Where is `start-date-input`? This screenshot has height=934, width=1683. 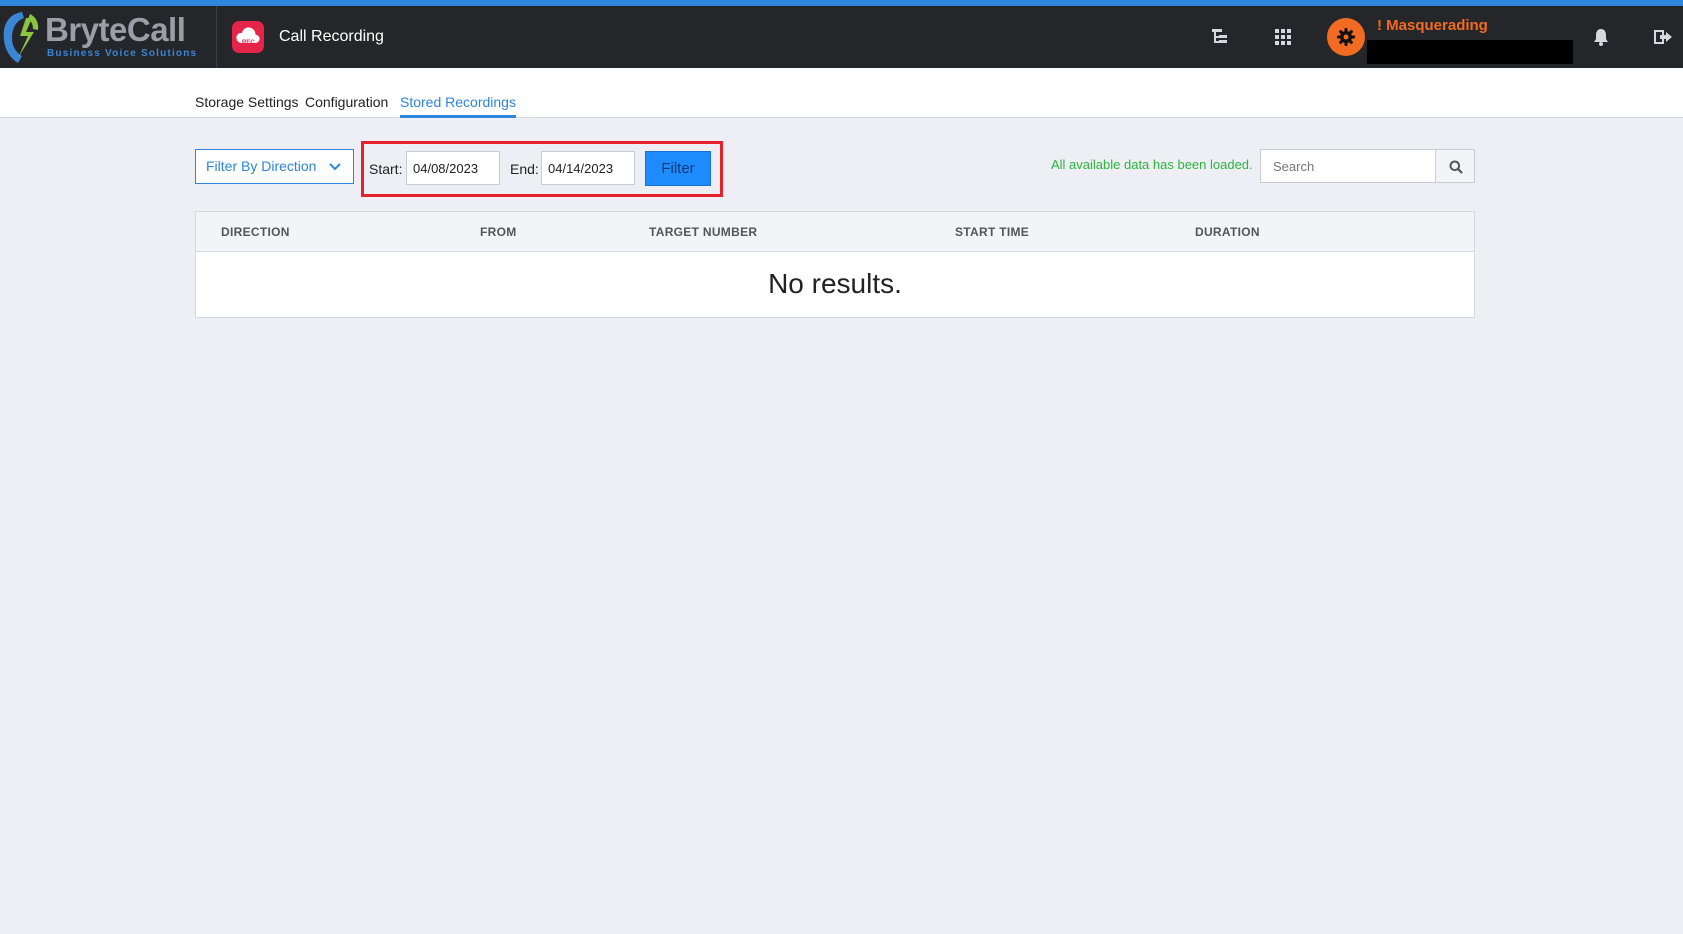 start-date-input is located at coordinates (453, 168).